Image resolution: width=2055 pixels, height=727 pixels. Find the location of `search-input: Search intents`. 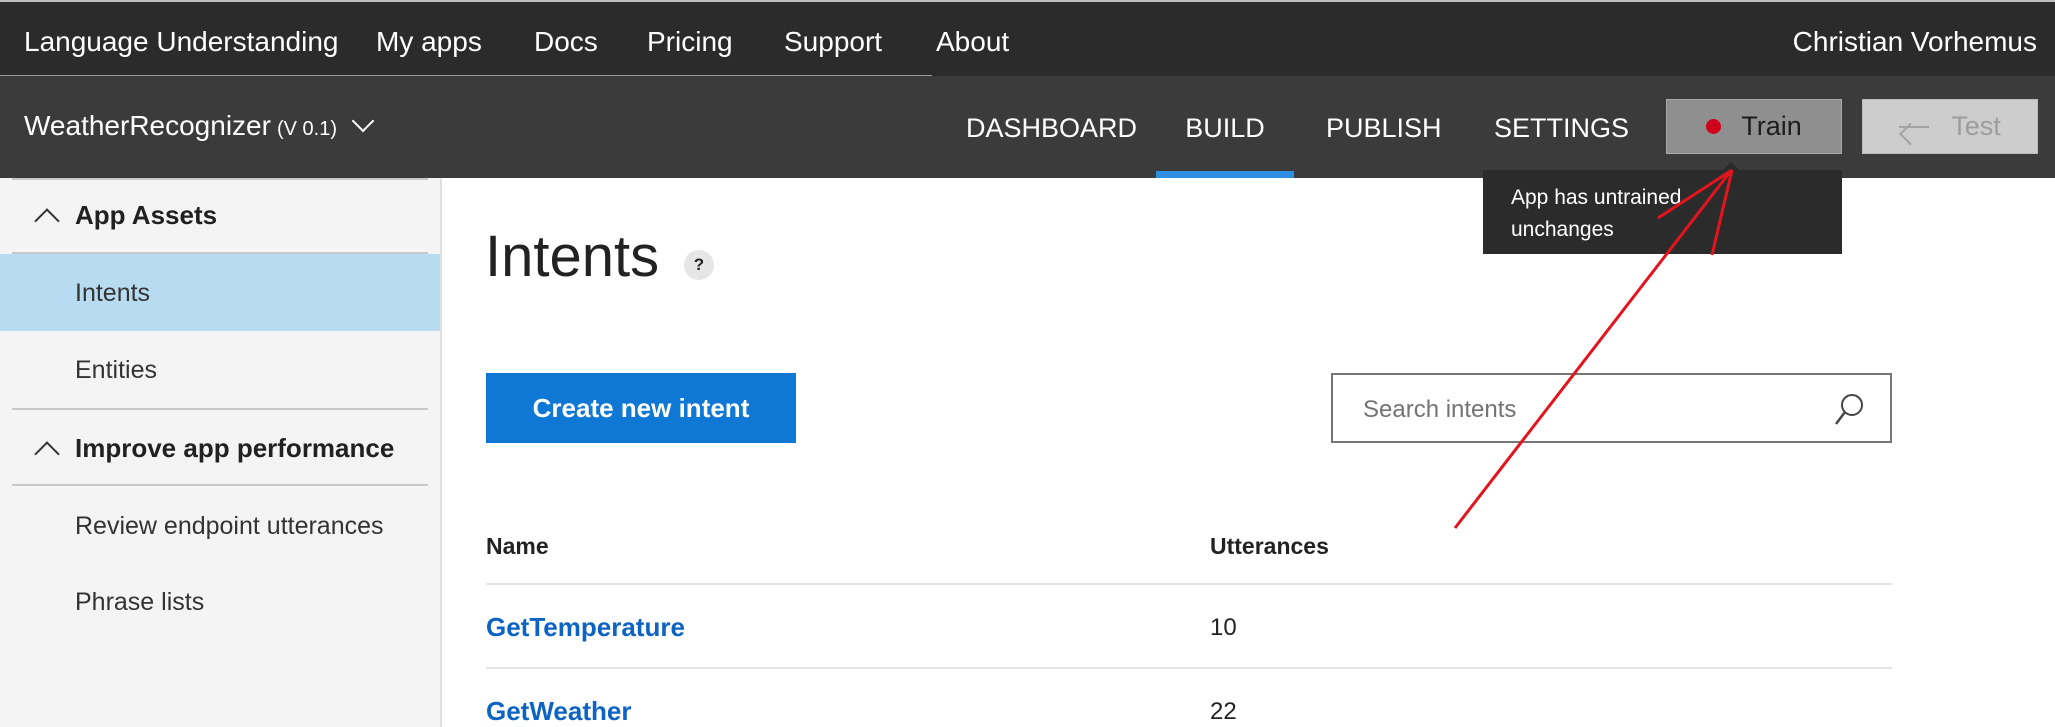

search-input: Search intents is located at coordinates (1611, 408).